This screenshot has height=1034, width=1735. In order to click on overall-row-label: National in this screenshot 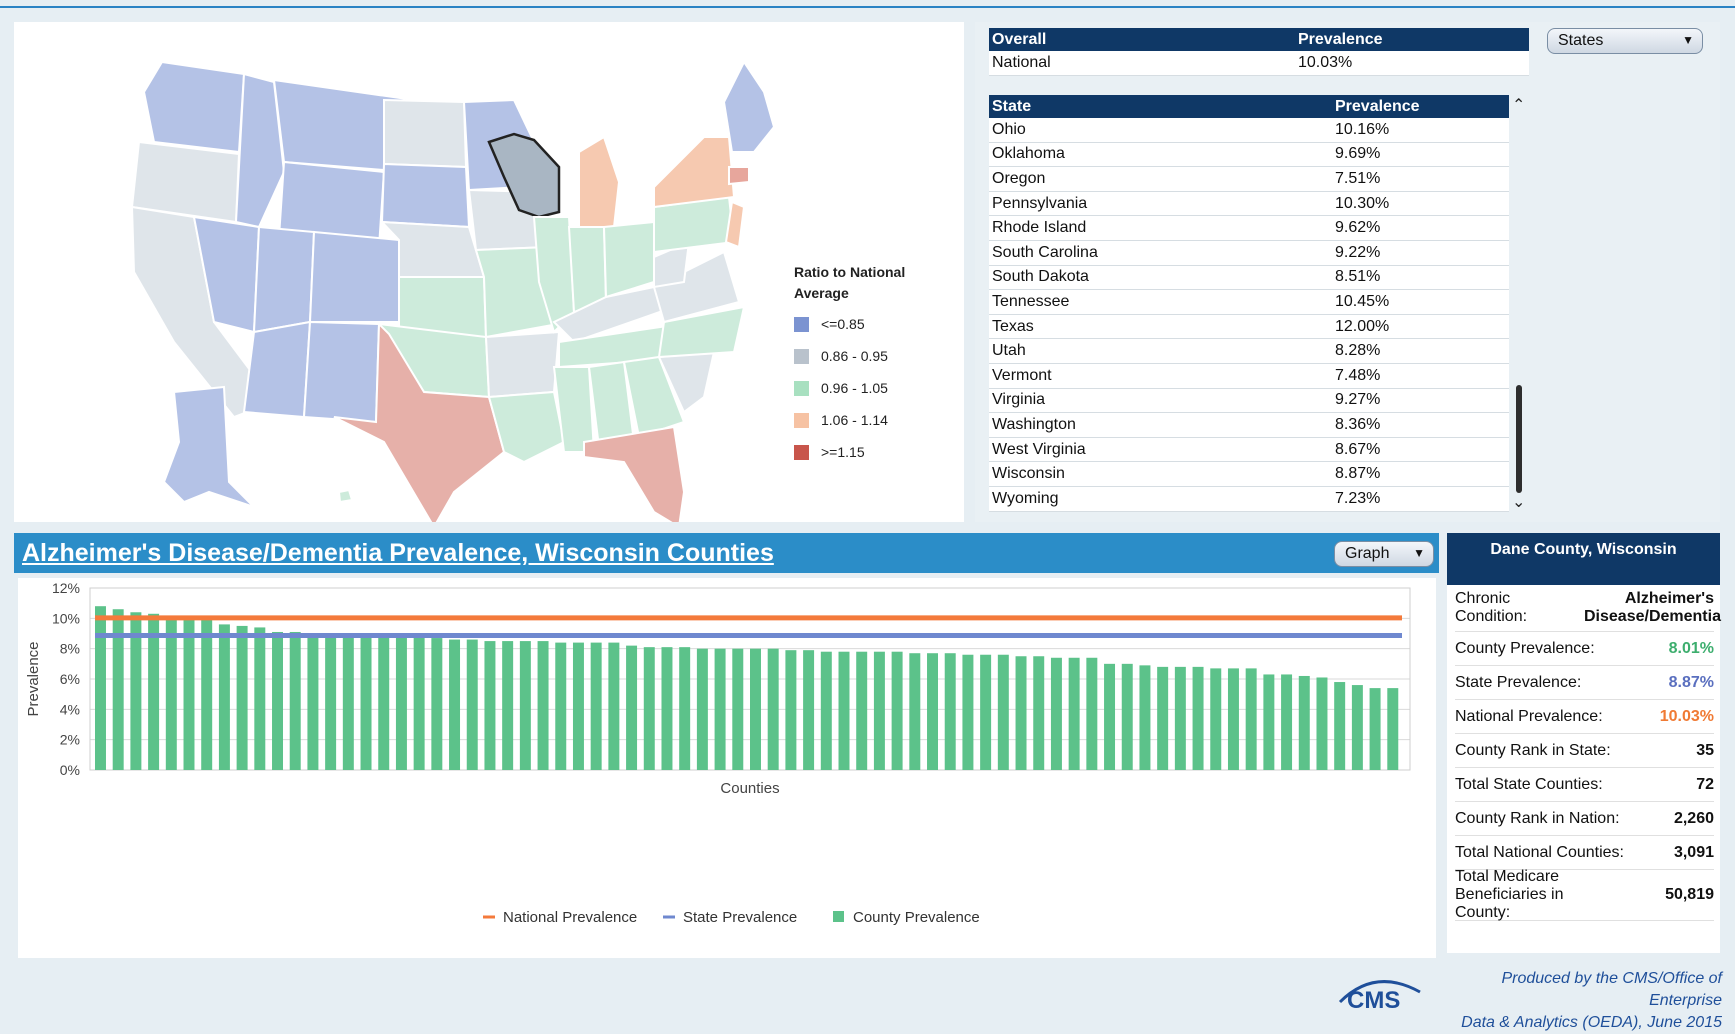, I will do `click(1142, 63)`.